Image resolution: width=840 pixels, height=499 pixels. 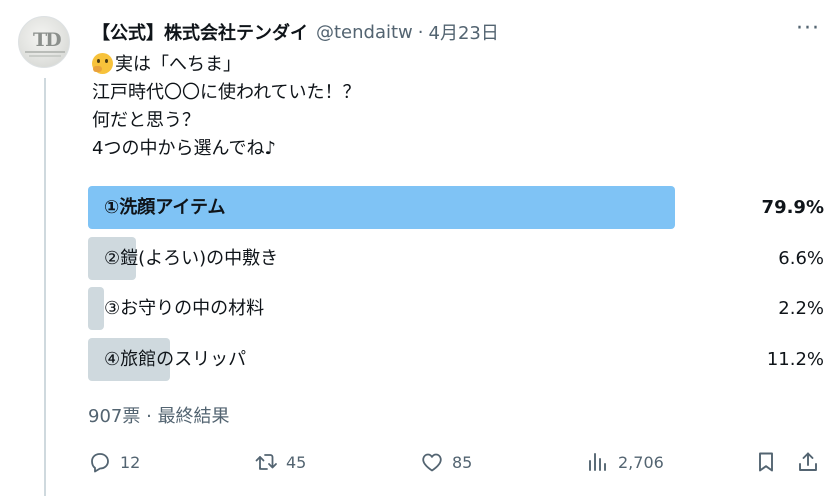 I want to click on bookmark-icon, so click(x=766, y=462).